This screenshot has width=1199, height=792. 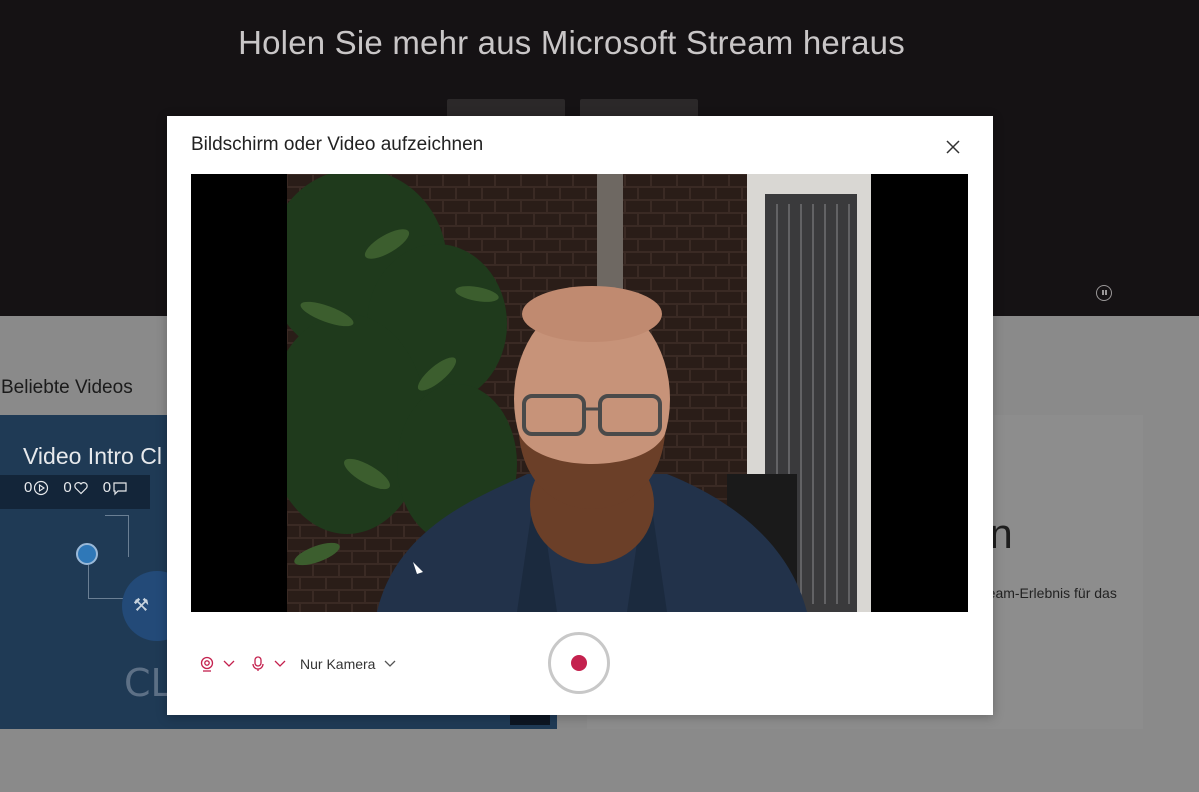 What do you see at coordinates (28, 487) in the screenshot?
I see `views-count: 0` at bounding box center [28, 487].